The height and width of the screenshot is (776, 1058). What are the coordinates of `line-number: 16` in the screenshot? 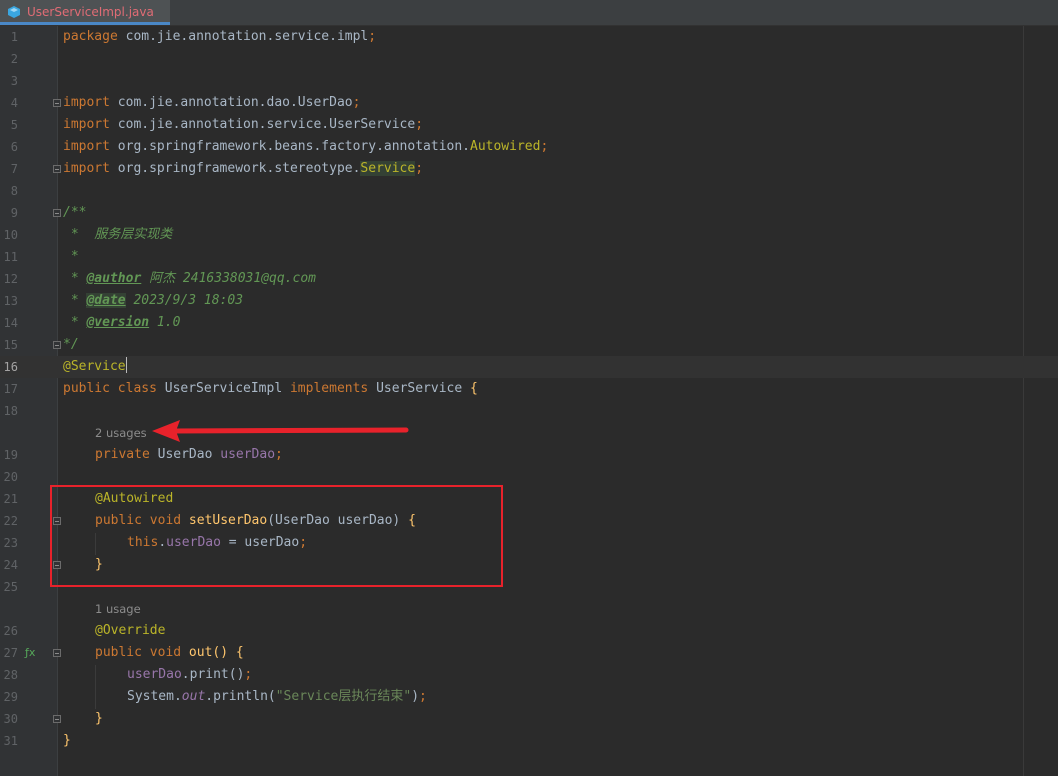 It's located at (10, 367).